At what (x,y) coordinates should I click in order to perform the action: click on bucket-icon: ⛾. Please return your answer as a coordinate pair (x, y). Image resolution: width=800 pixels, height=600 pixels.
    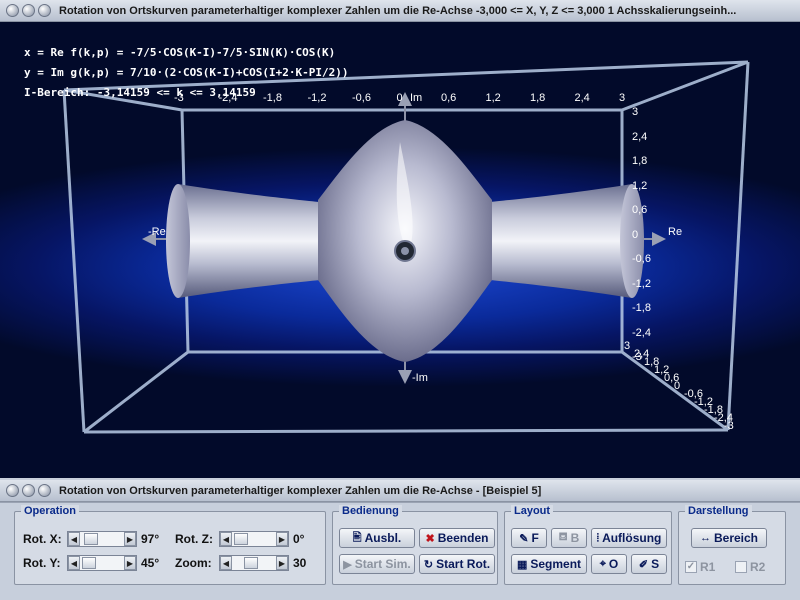
    Looking at the image, I should click on (563, 537).